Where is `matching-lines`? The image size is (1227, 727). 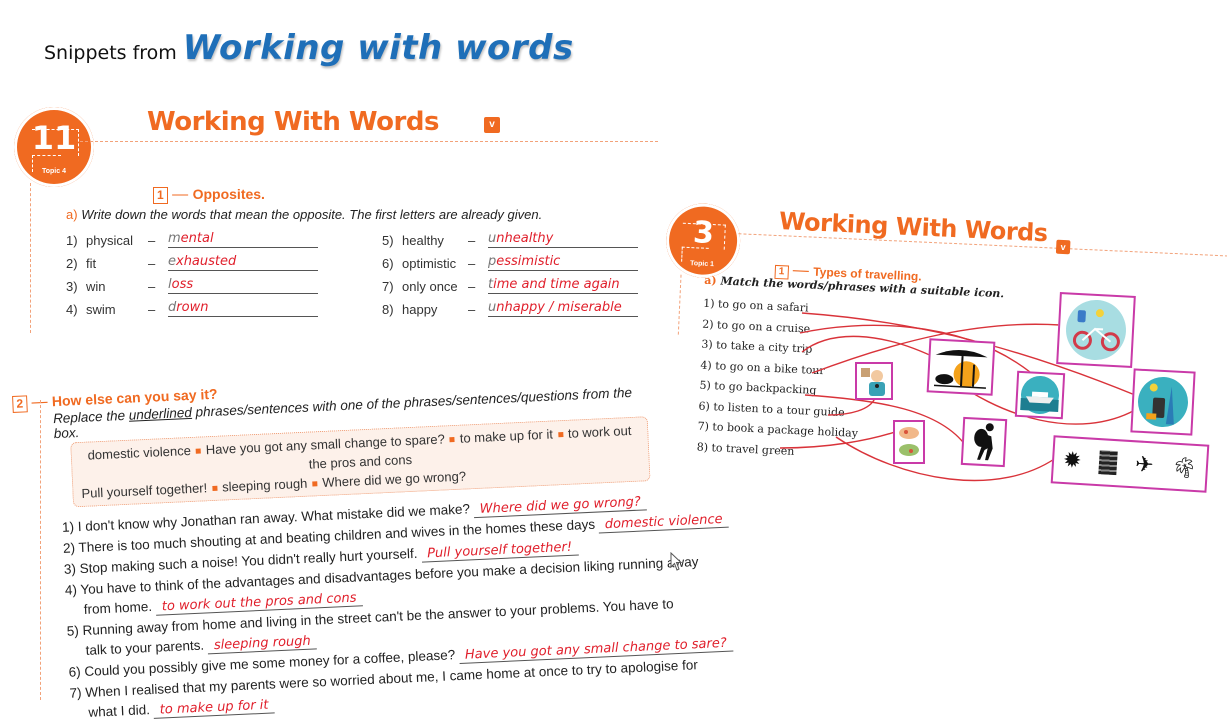 matching-lines is located at coordinates (957, 397).